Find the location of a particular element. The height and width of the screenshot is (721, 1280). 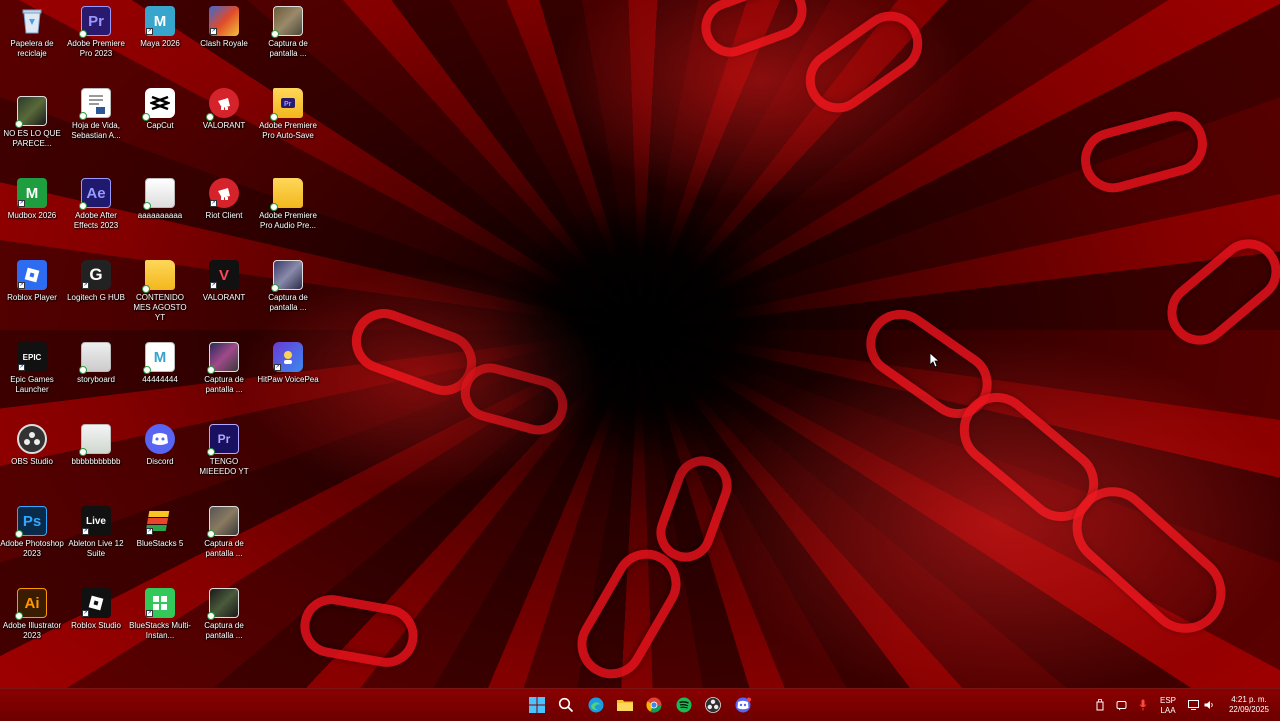

desktop-icon: ↗ Roblox Studio is located at coordinates (96, 624).